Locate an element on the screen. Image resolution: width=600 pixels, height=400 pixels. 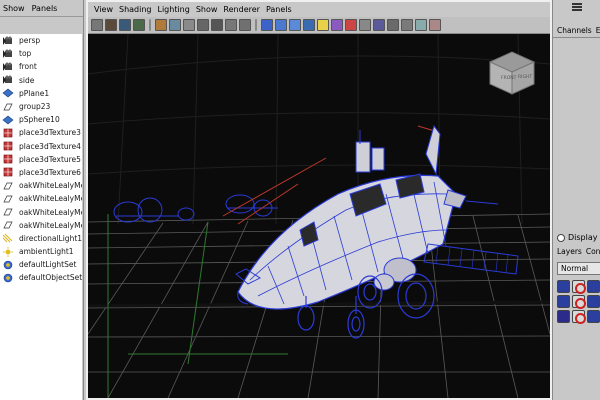
select-camera-icon is located at coordinates (97, 25).